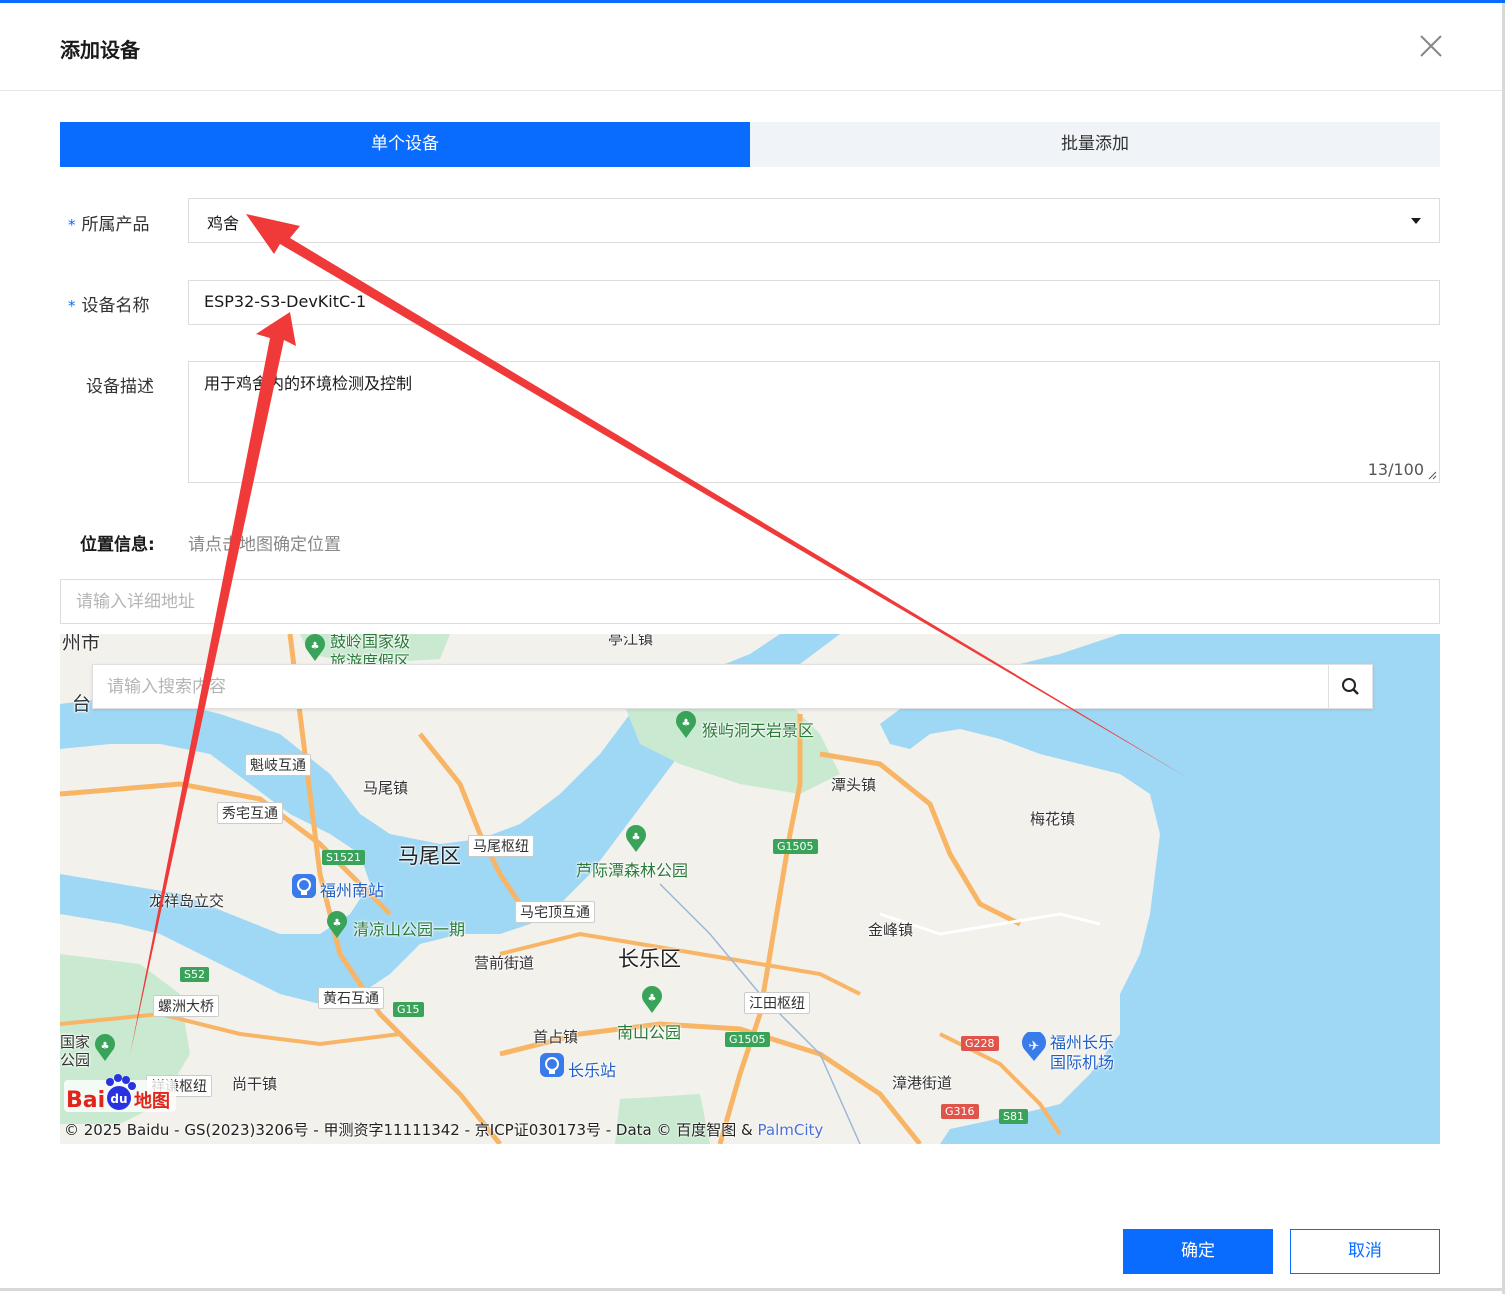  I want to click on close-icon, so click(1431, 46).